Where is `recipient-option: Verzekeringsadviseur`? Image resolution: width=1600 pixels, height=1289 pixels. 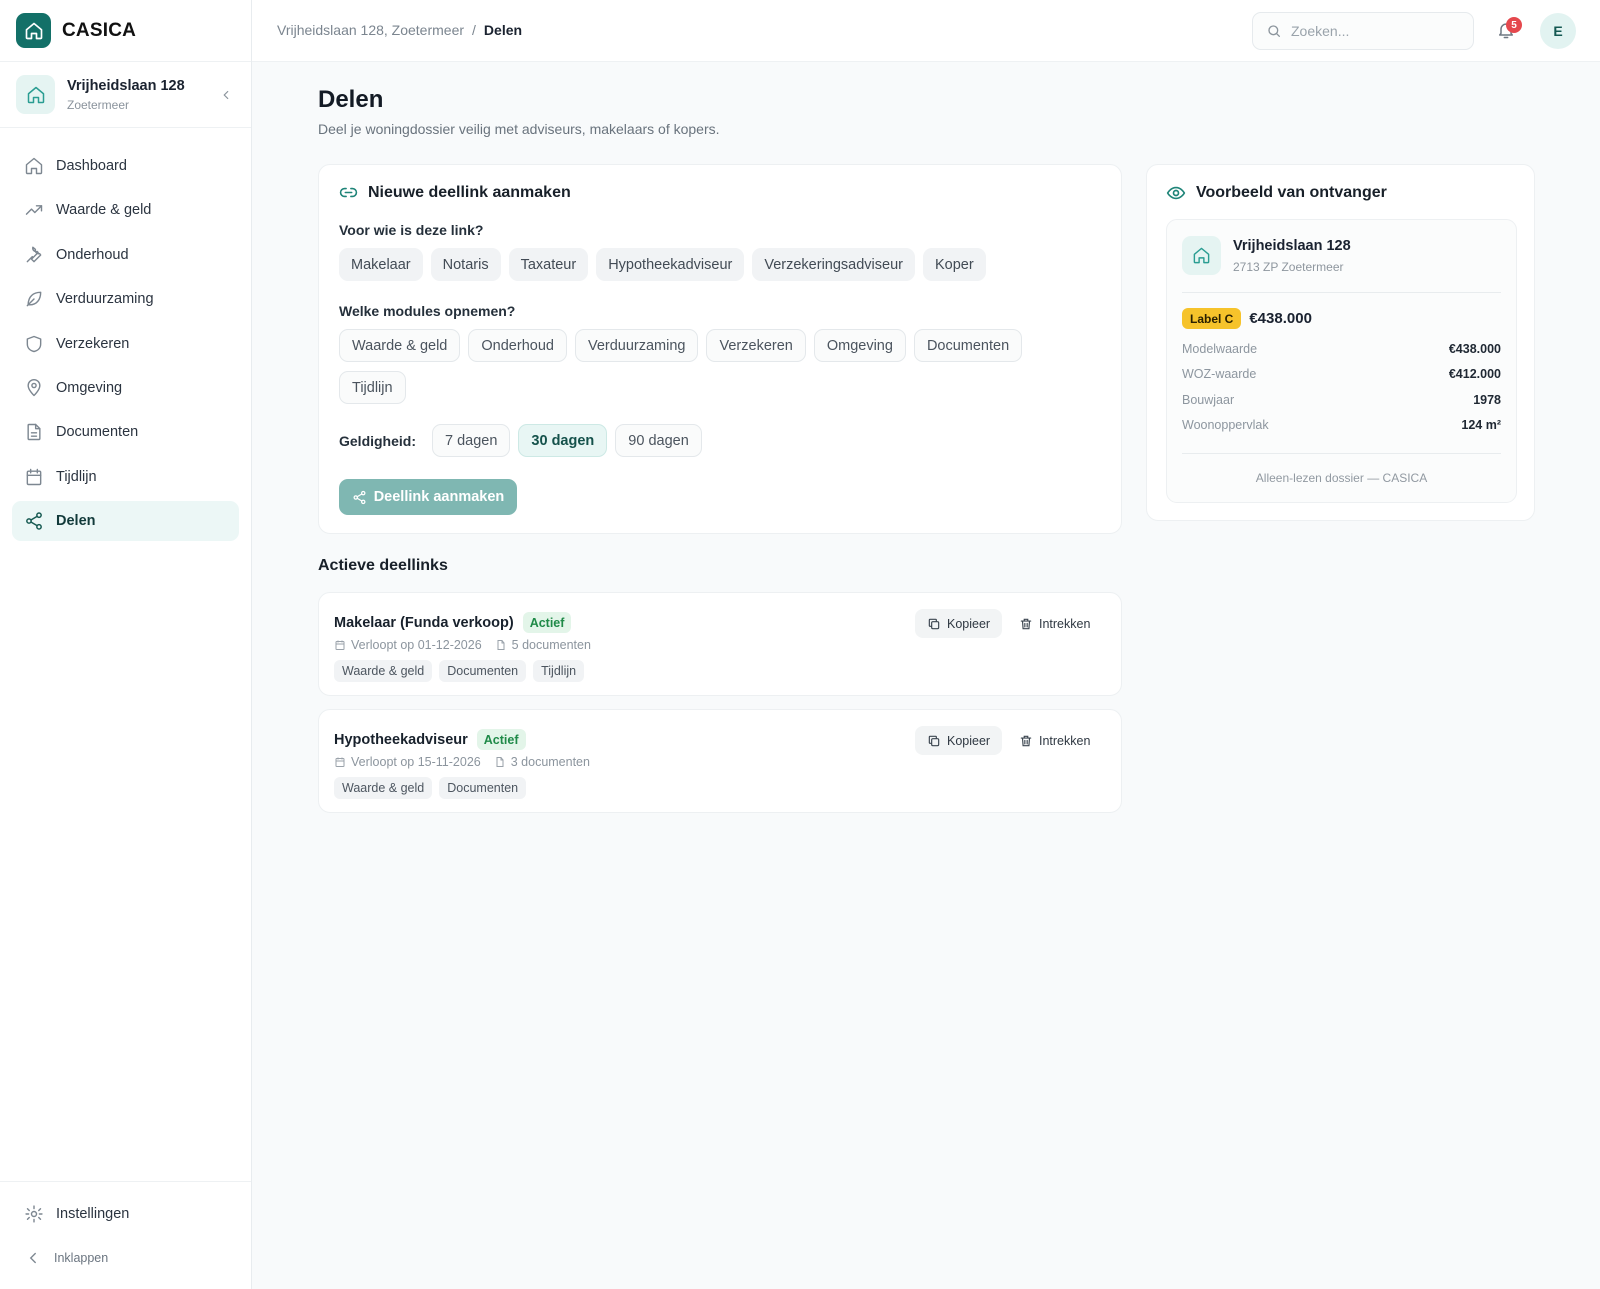
recipient-option: Verzekeringsadviseur is located at coordinates (833, 264).